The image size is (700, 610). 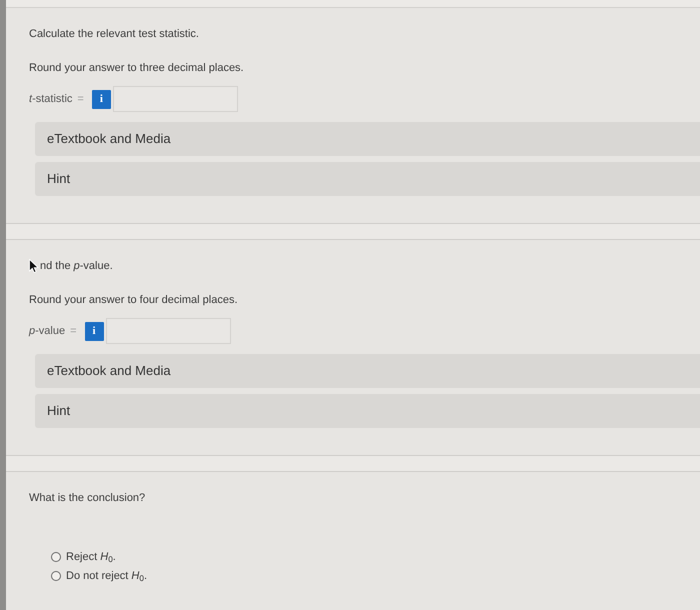 I want to click on option-label: Reject H$_{0}$., so click(x=91, y=557).